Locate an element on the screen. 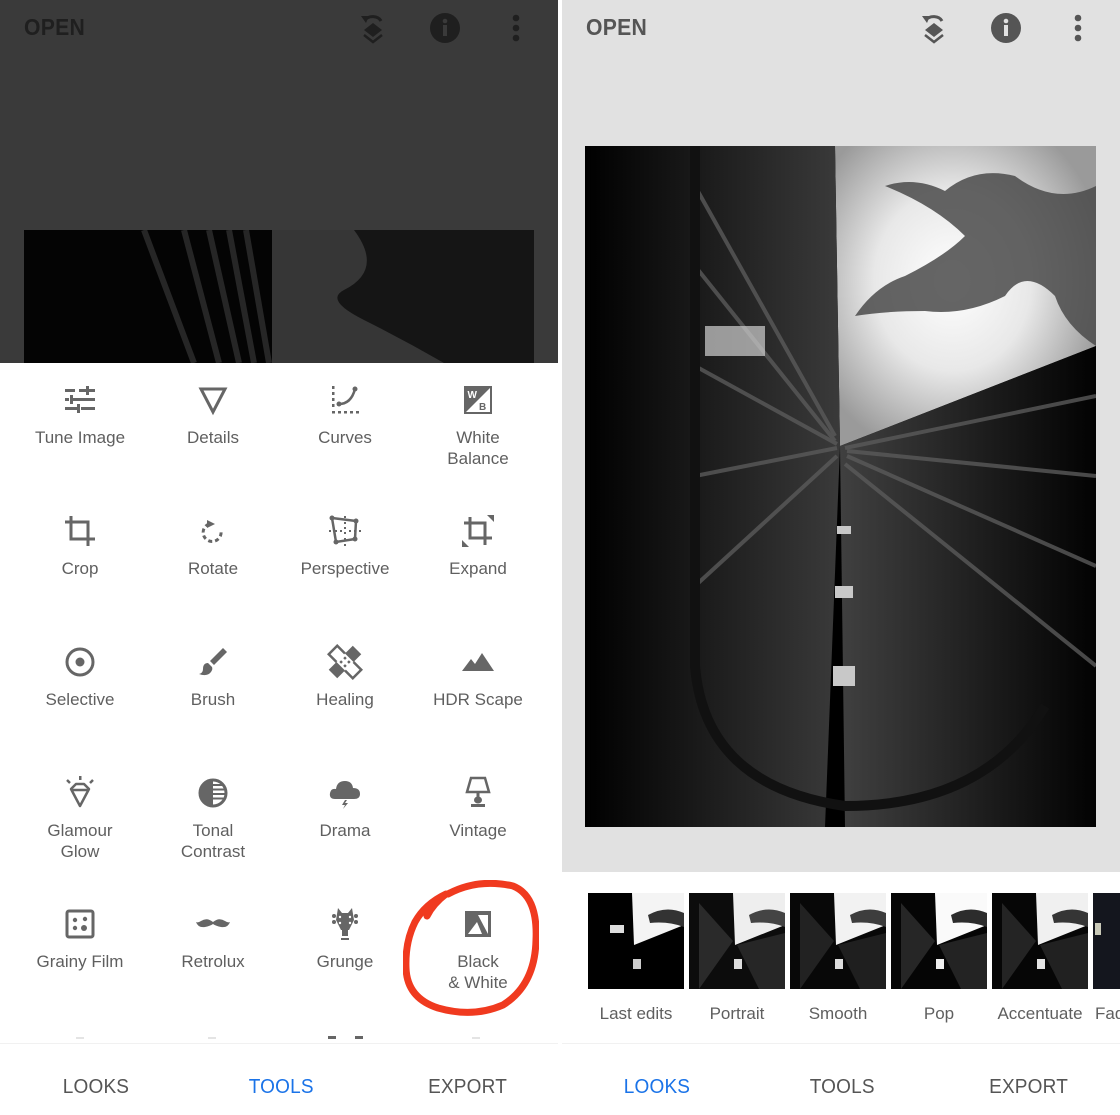  look-accentuate: Accentuate is located at coordinates (1040, 958).